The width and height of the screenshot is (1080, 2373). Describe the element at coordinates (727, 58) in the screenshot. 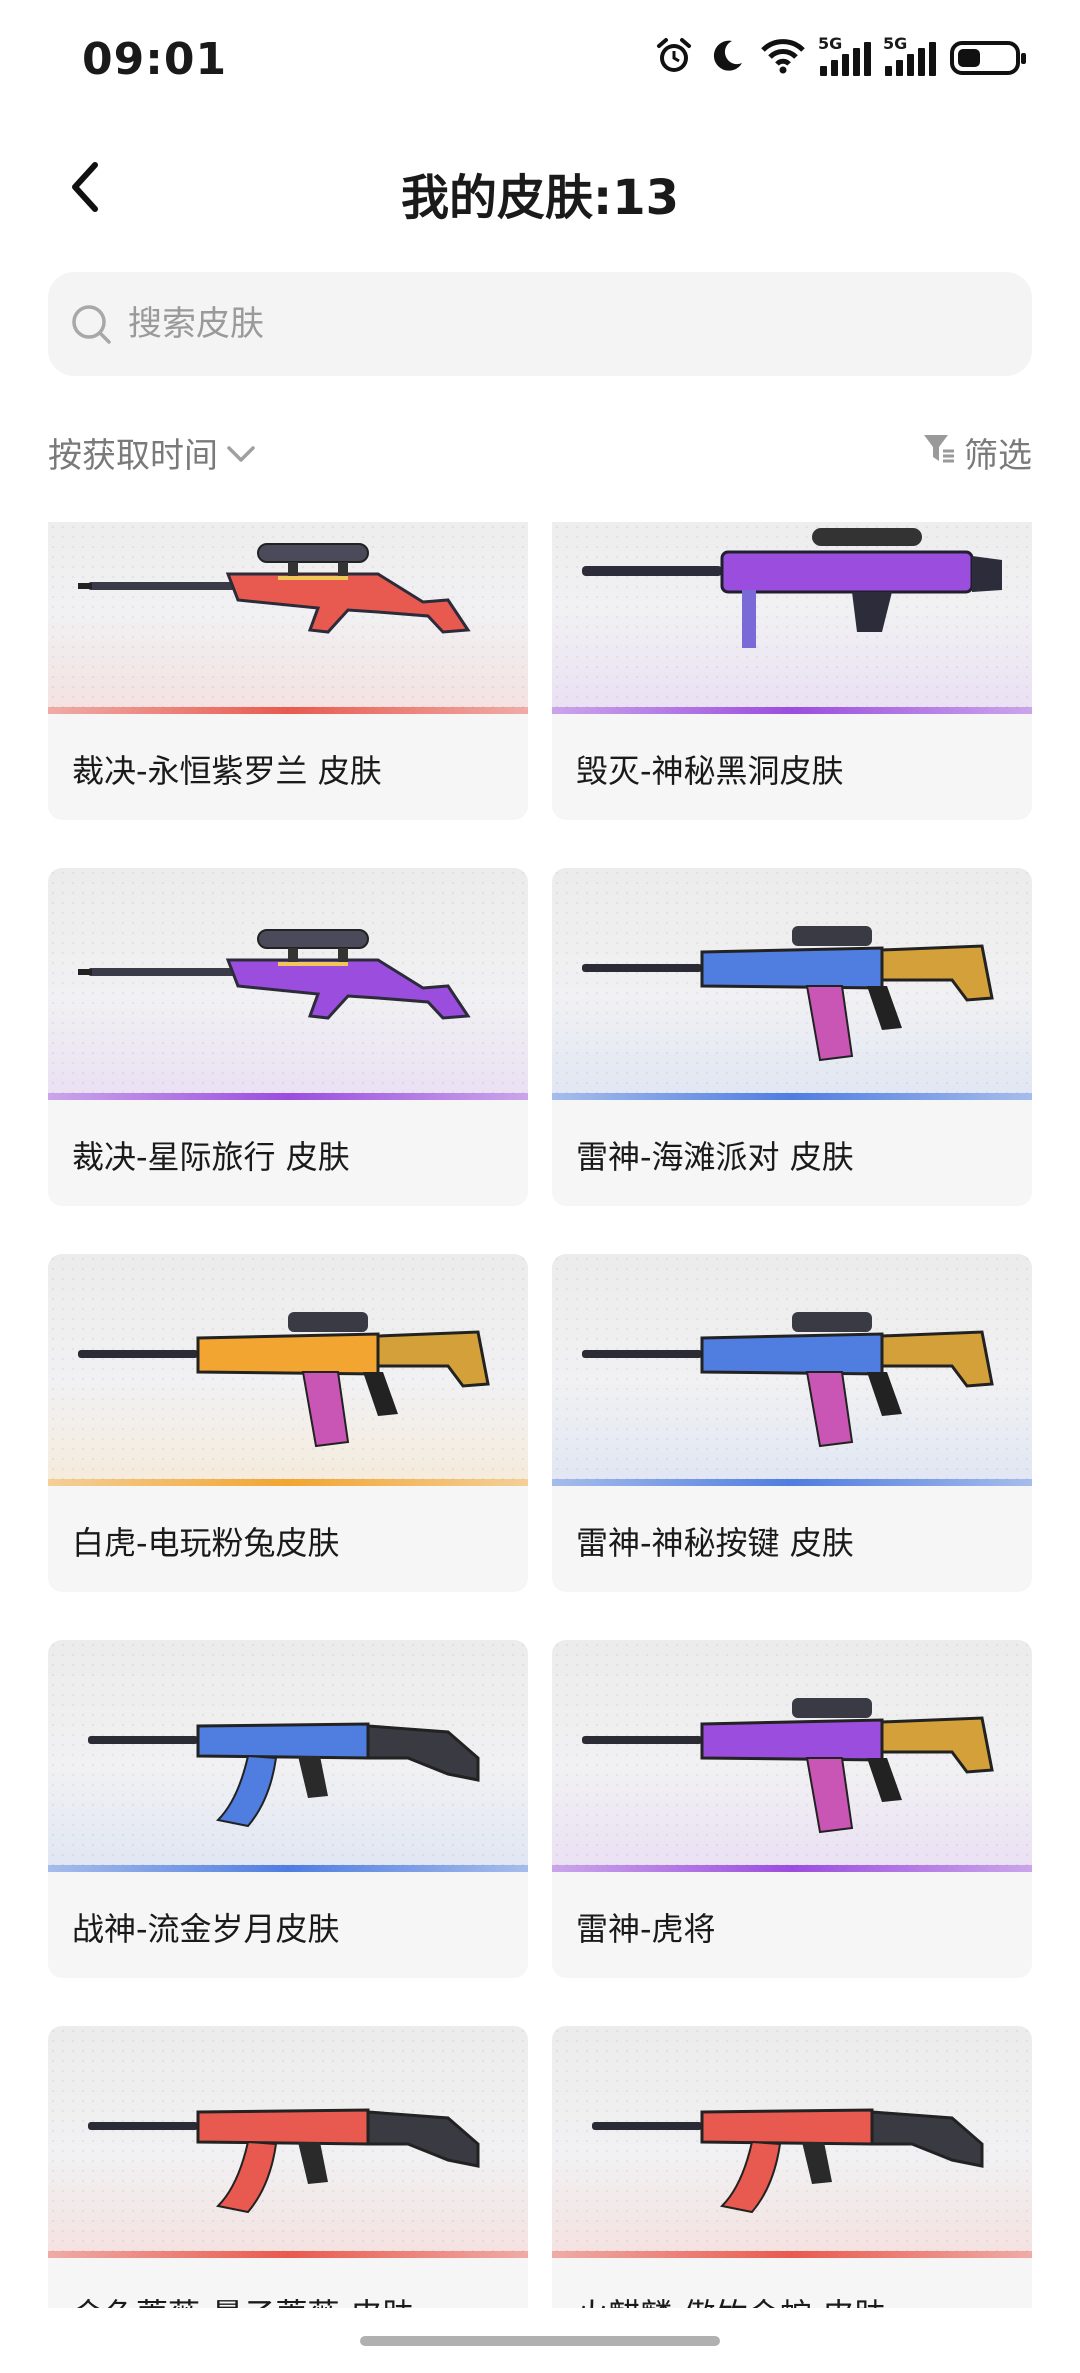

I see `moon-icon` at that location.